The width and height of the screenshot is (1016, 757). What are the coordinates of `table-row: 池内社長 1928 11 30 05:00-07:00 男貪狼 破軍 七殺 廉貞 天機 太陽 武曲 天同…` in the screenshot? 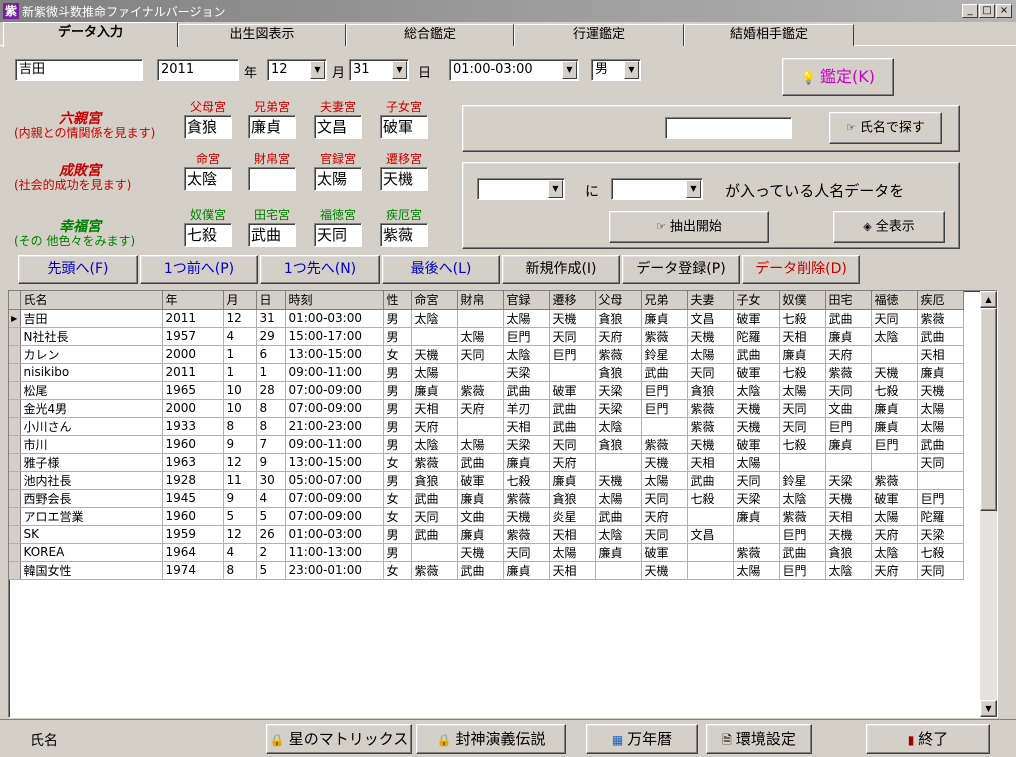 It's located at (486, 480).